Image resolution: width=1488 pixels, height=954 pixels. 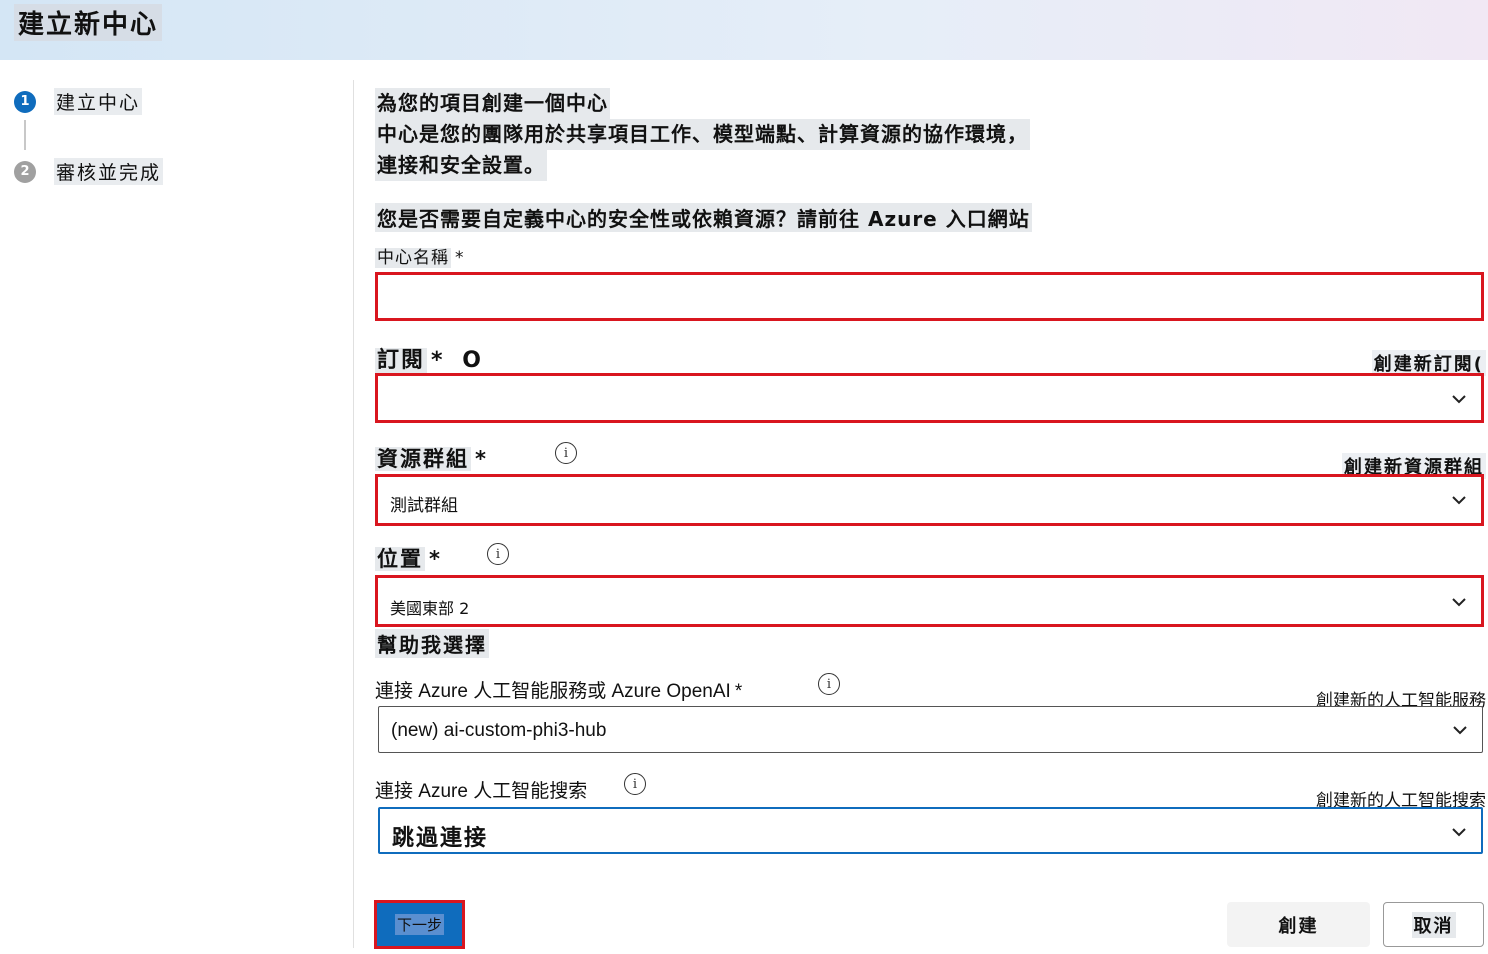 What do you see at coordinates (440, 838) in the screenshot?
I see `ai-search-value: 跳過連接` at bounding box center [440, 838].